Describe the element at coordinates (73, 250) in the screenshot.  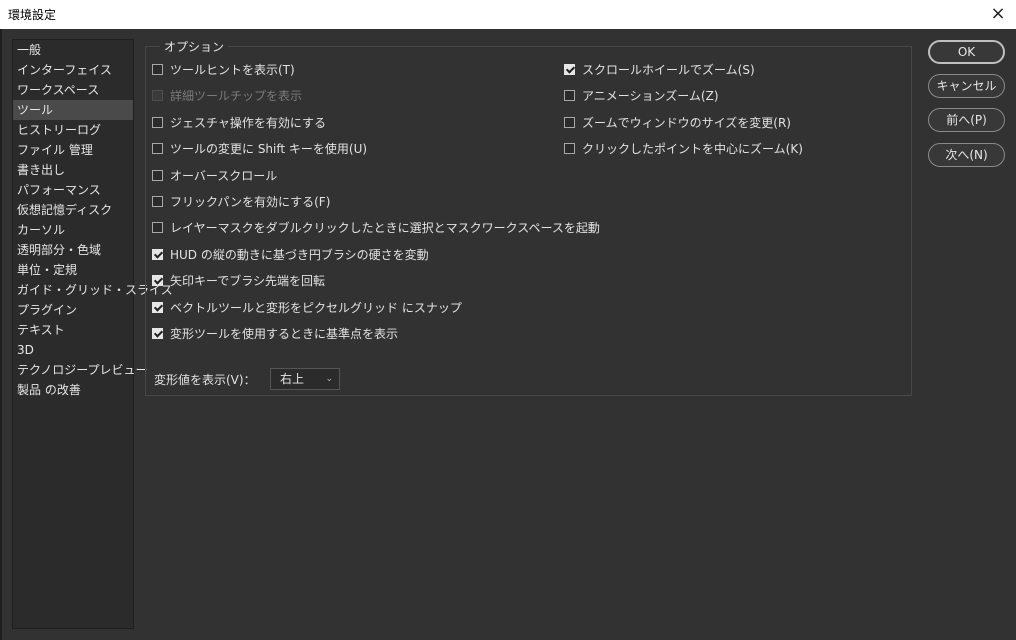
I see `sidebar-item: 透明部分・色域` at that location.